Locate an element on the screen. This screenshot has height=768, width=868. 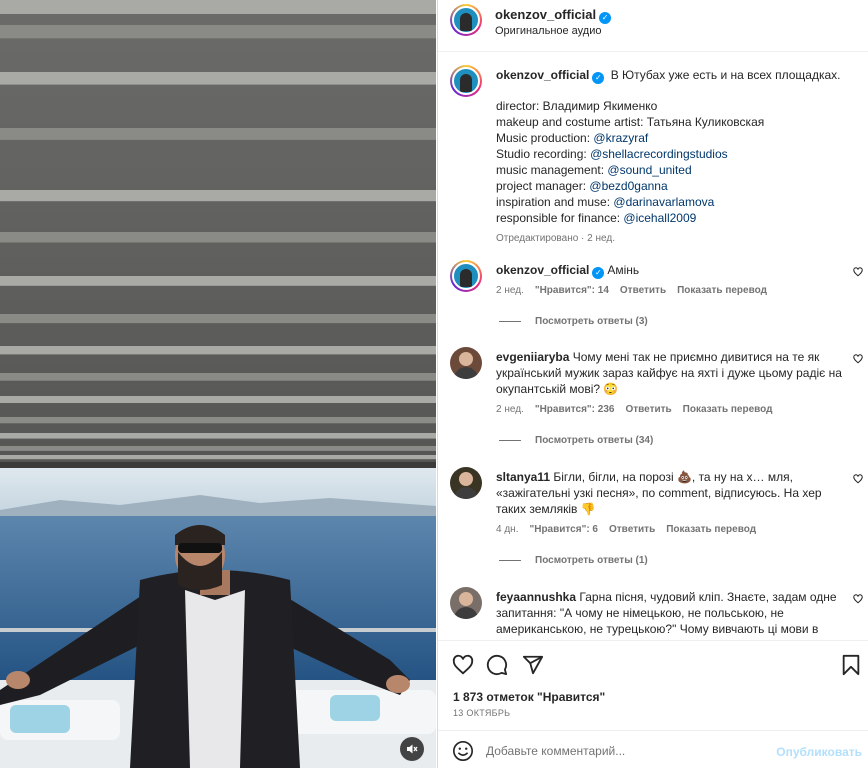
caption-edited: Отредактировано · 2 нед. is located at coordinates (555, 238).